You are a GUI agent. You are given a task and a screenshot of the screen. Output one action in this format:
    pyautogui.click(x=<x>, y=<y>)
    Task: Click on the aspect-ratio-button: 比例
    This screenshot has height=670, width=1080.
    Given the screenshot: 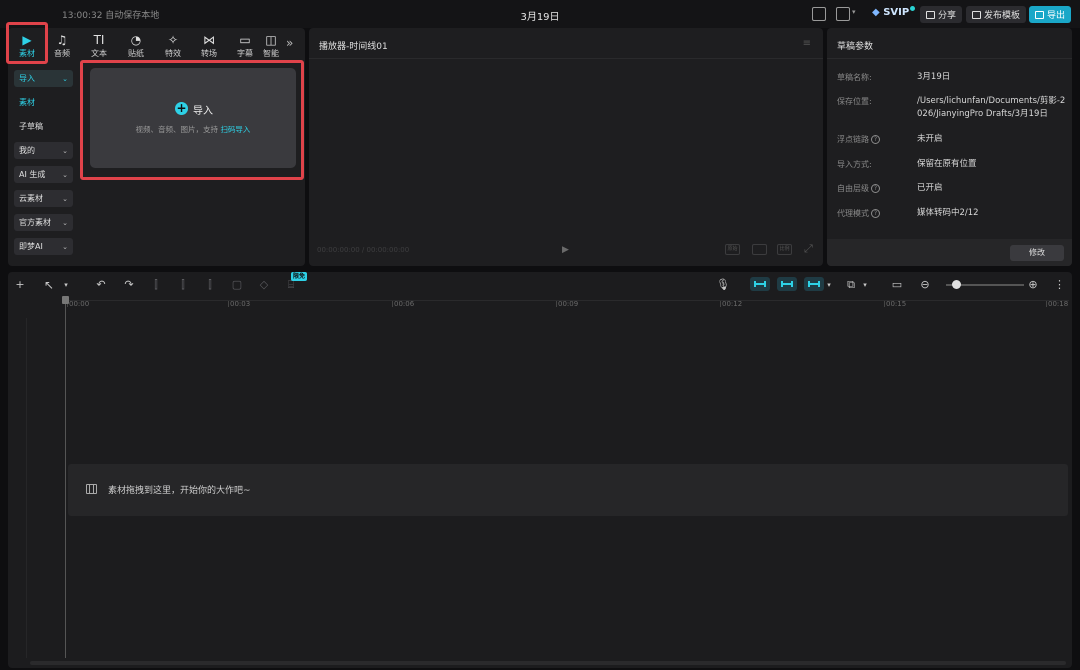 What is the action you would take?
    pyautogui.click(x=784, y=249)
    